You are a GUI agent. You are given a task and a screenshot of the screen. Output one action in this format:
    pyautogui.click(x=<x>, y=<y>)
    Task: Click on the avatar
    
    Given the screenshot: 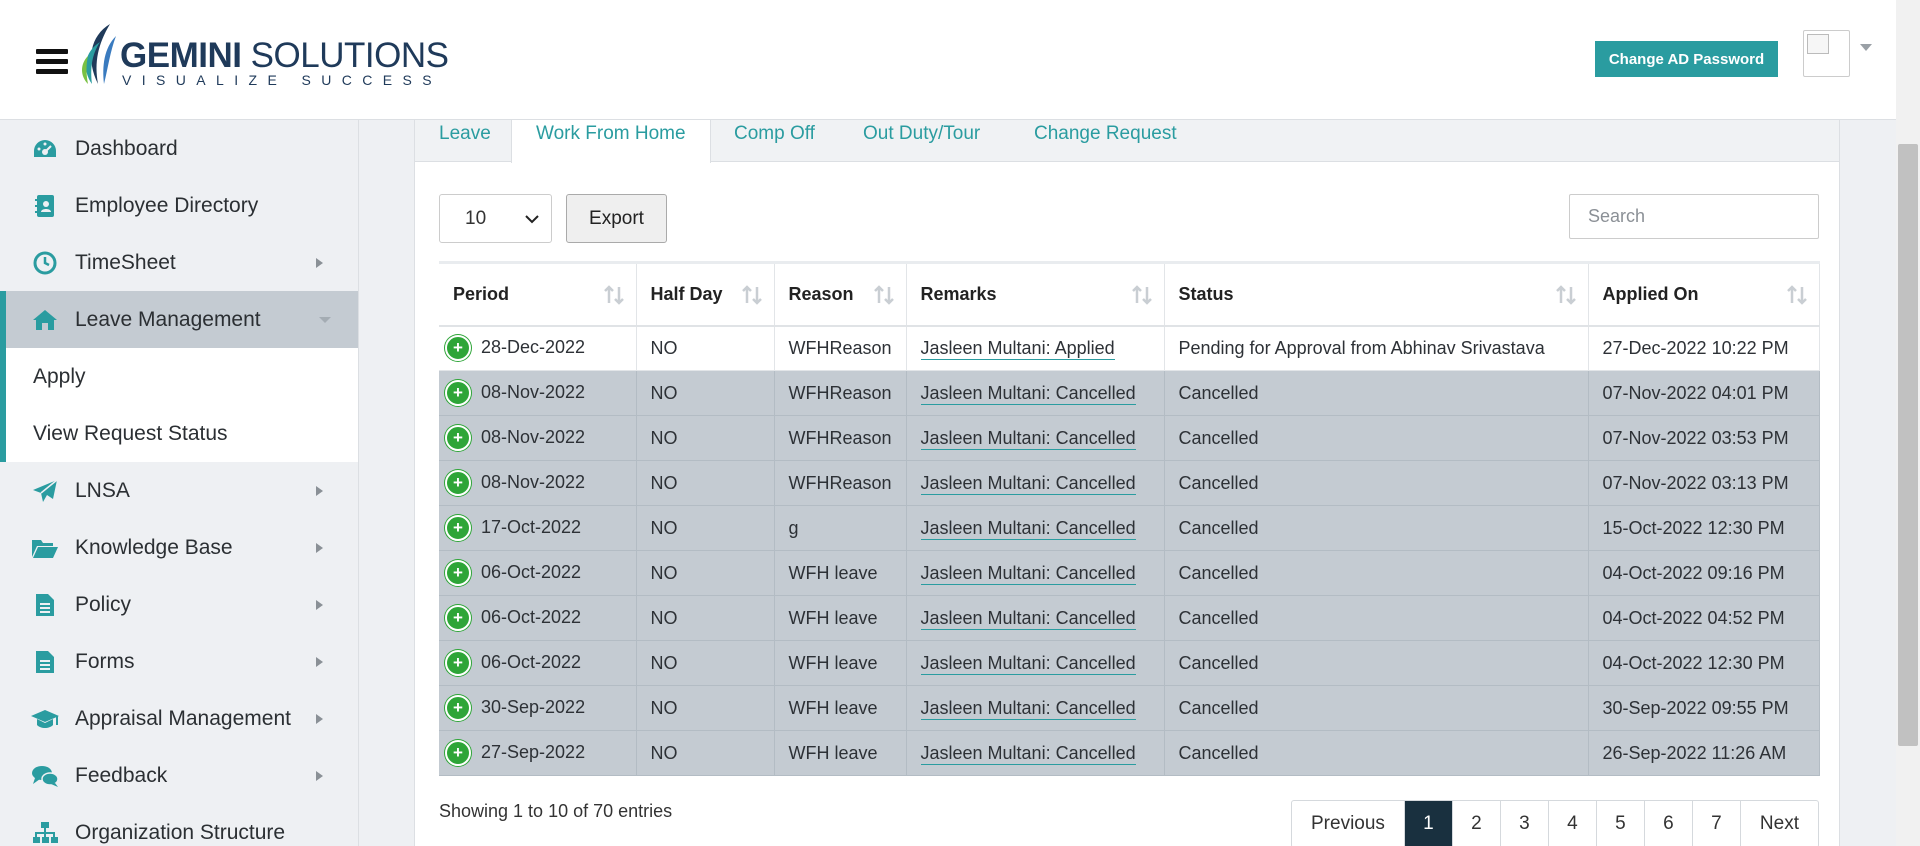 What is the action you would take?
    pyautogui.click(x=1826, y=53)
    